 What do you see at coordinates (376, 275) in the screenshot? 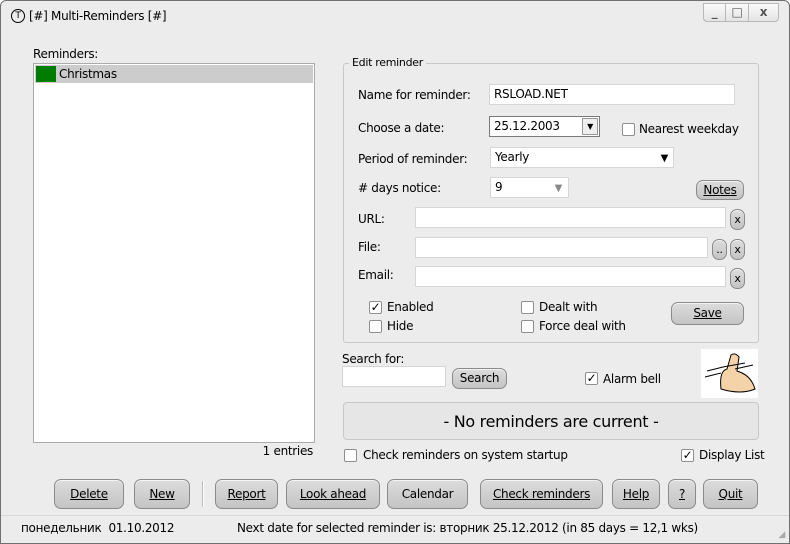
I see `email-label: Email:` at bounding box center [376, 275].